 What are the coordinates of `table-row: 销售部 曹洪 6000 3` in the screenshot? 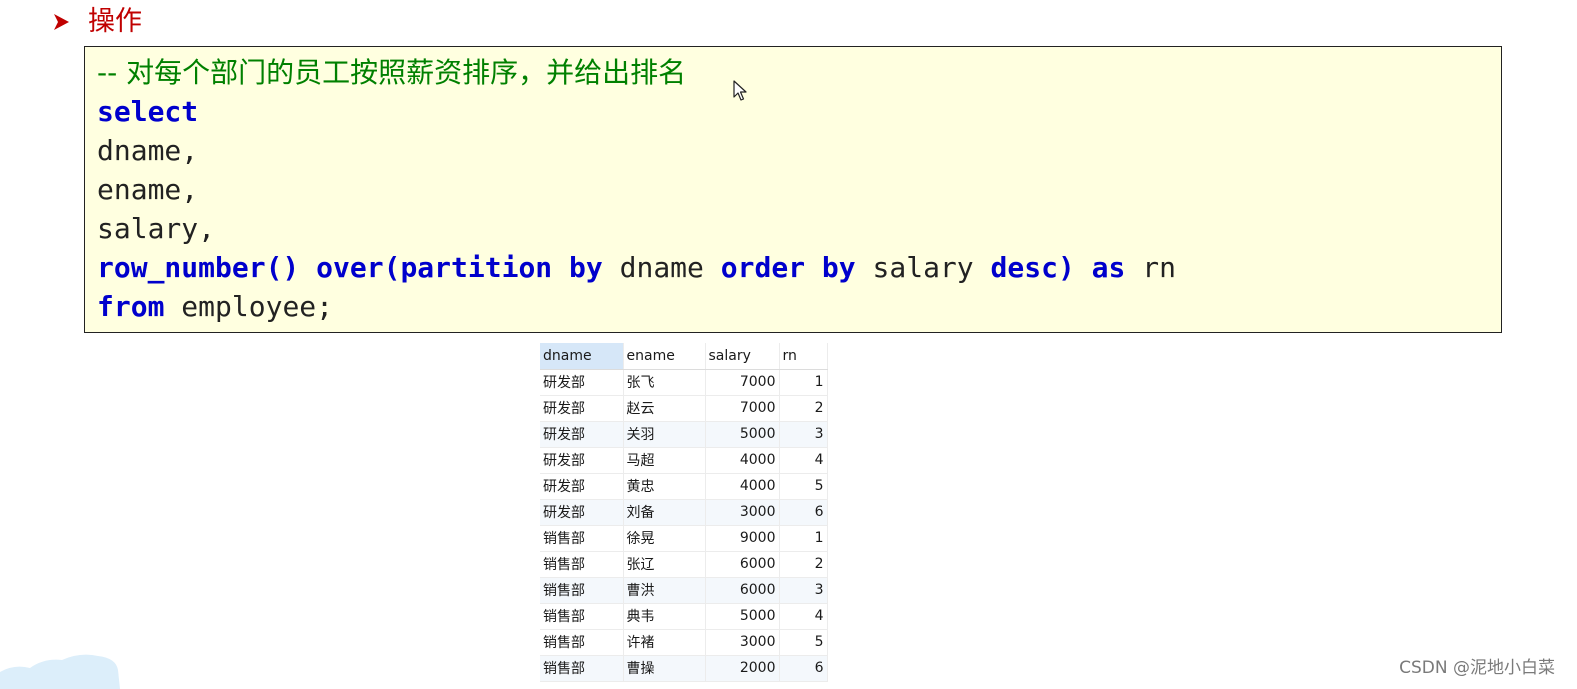 It's located at (684, 590).